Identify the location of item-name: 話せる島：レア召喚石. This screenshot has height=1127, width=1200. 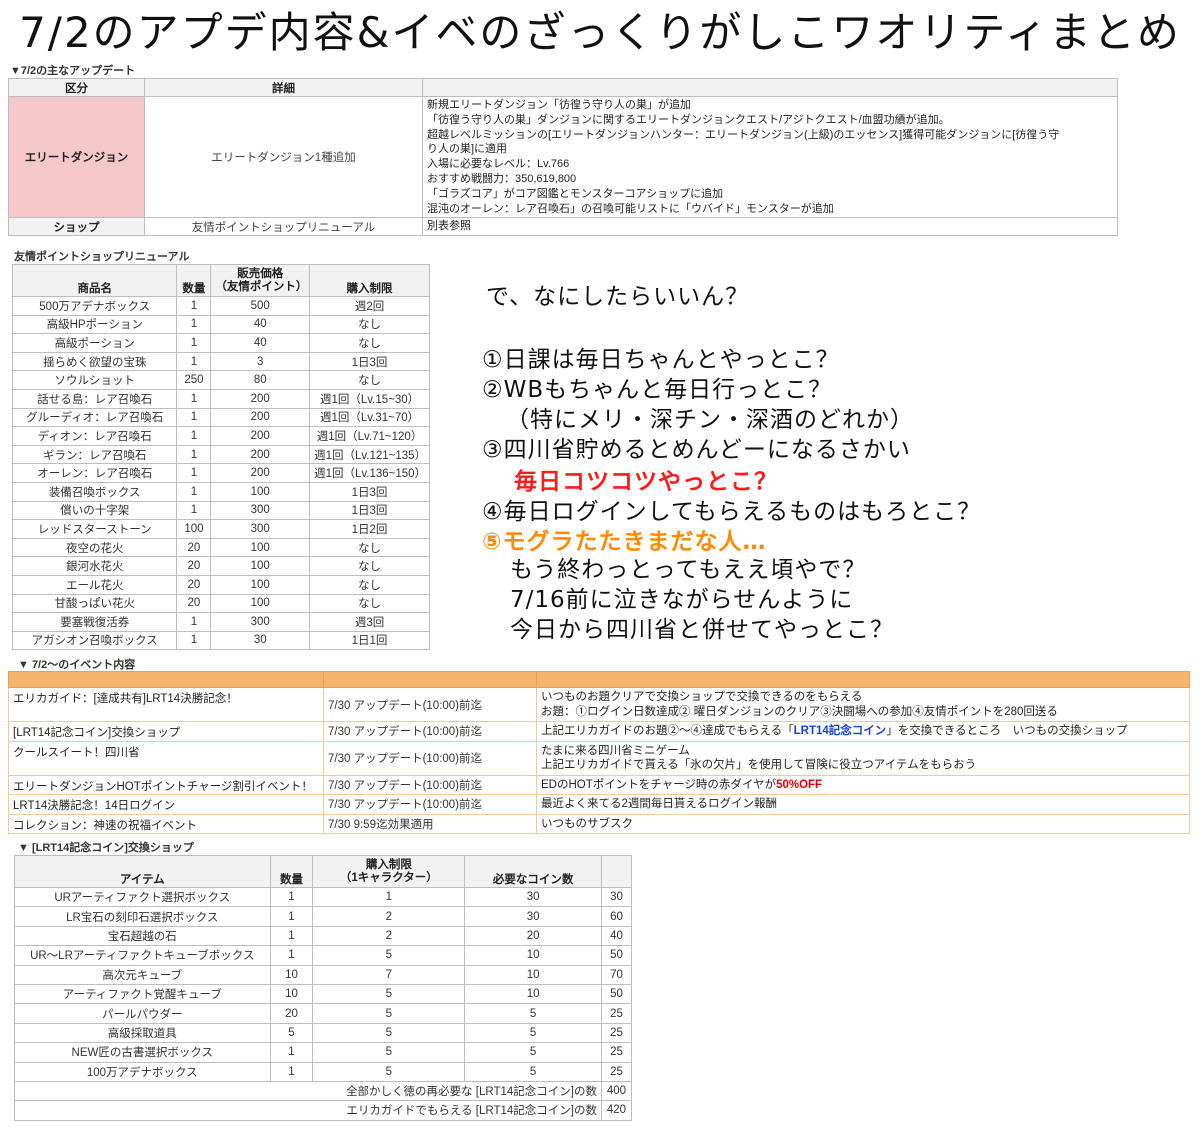
(94, 398).